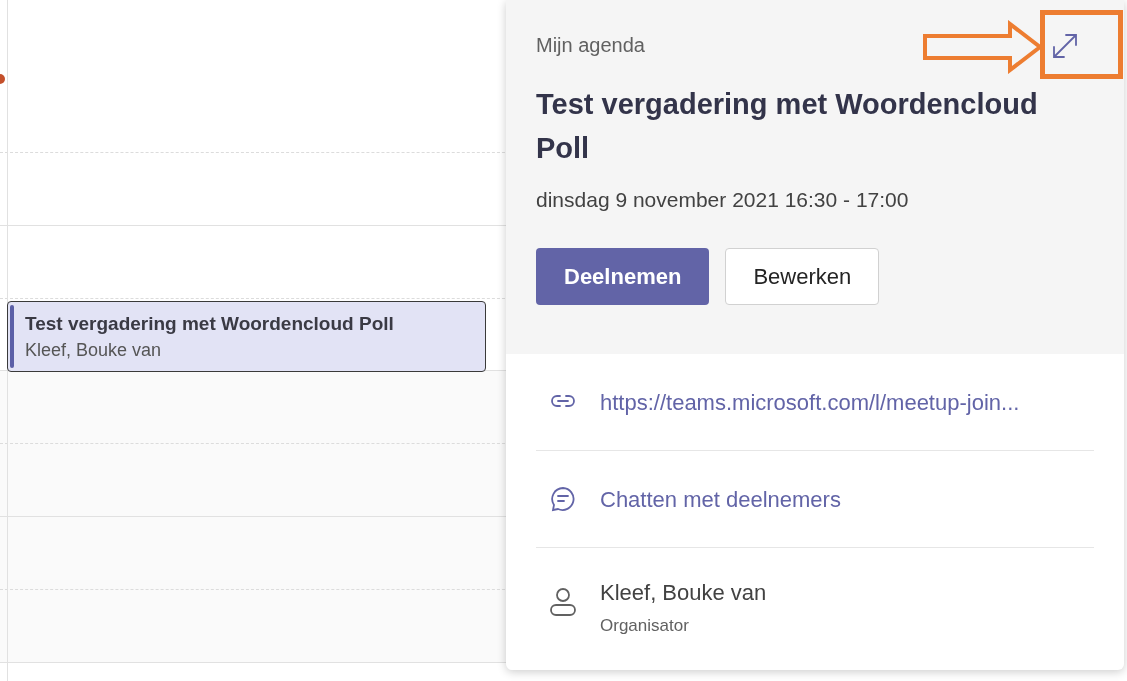 The image size is (1127, 681). Describe the element at coordinates (683, 593) in the screenshot. I see `organizer-name: Kleef, Bouke van` at that location.